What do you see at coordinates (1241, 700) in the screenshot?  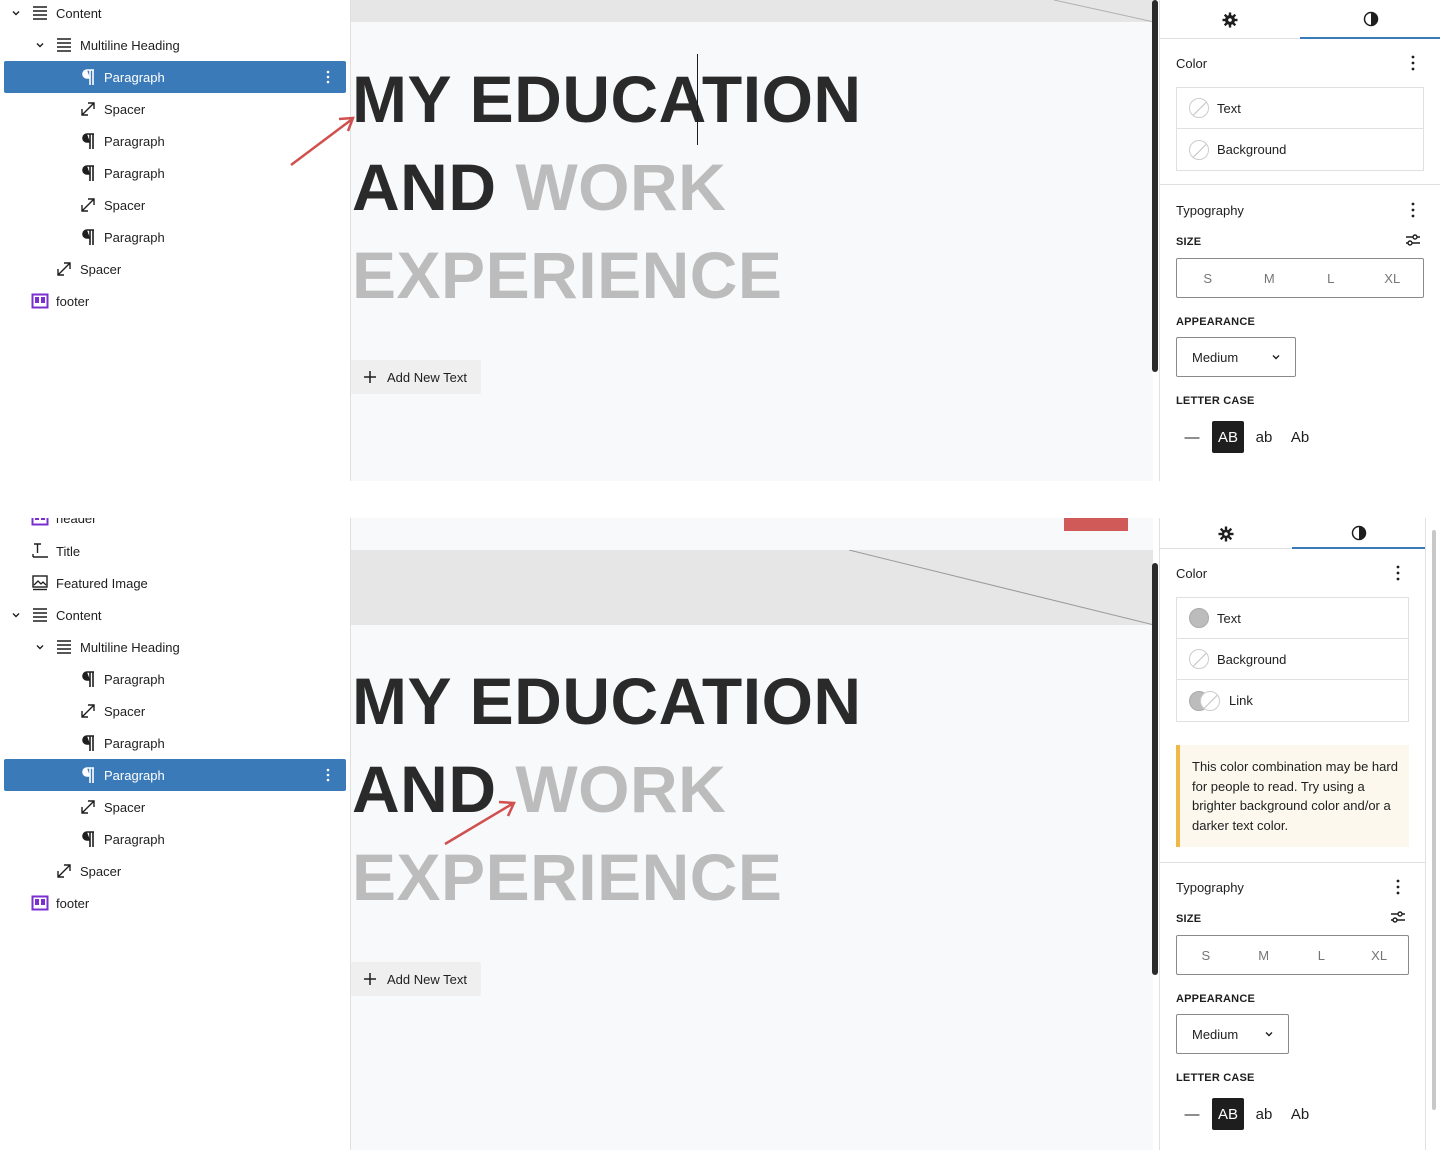 I see `color-row-label: Link` at bounding box center [1241, 700].